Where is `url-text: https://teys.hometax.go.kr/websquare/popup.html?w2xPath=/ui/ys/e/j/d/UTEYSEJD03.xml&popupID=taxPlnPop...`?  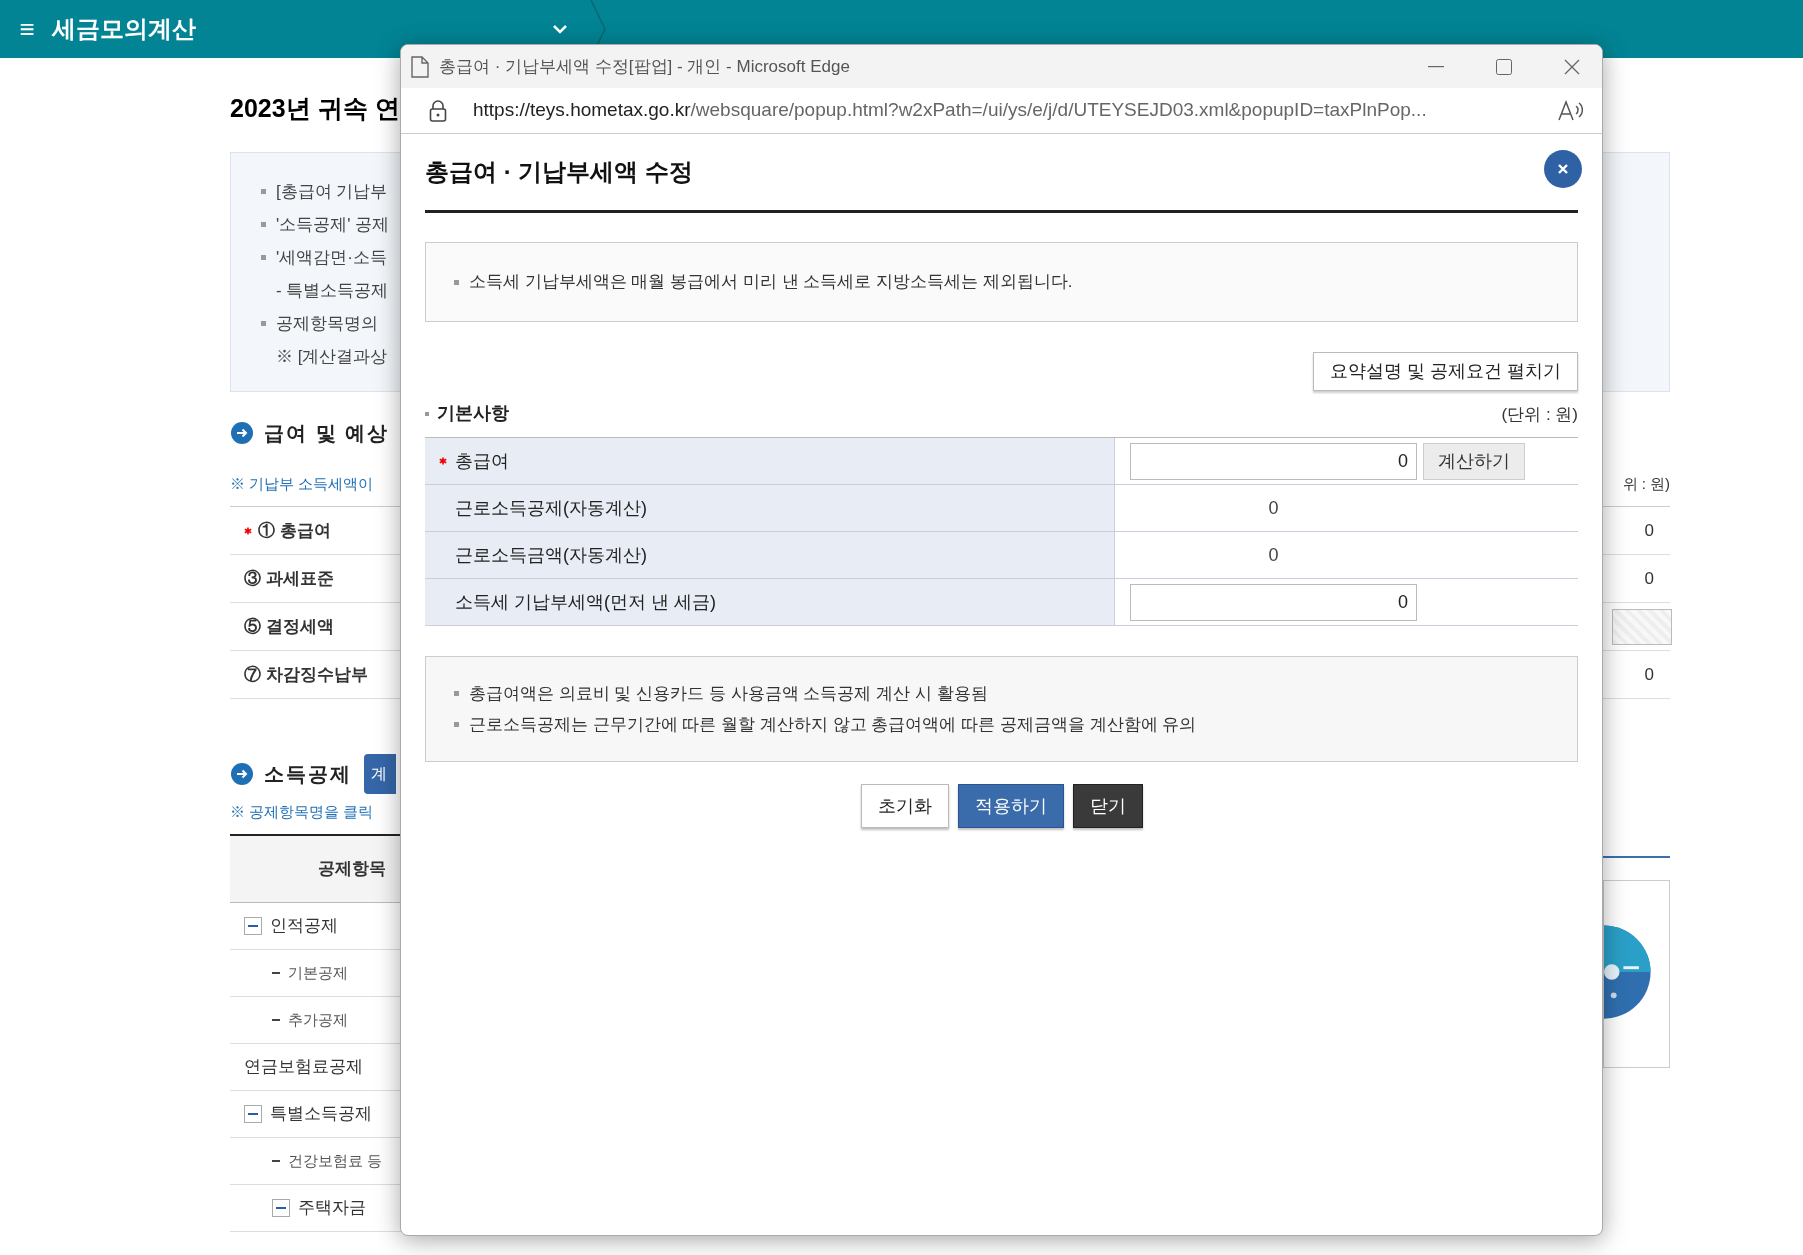 url-text: https://teys.hometax.go.kr/websquare/popup.html?w2xPath=/ui/ys/e/j/d/UTEYSEJD03.xml&popupID=taxPlnPop... is located at coordinates (950, 110).